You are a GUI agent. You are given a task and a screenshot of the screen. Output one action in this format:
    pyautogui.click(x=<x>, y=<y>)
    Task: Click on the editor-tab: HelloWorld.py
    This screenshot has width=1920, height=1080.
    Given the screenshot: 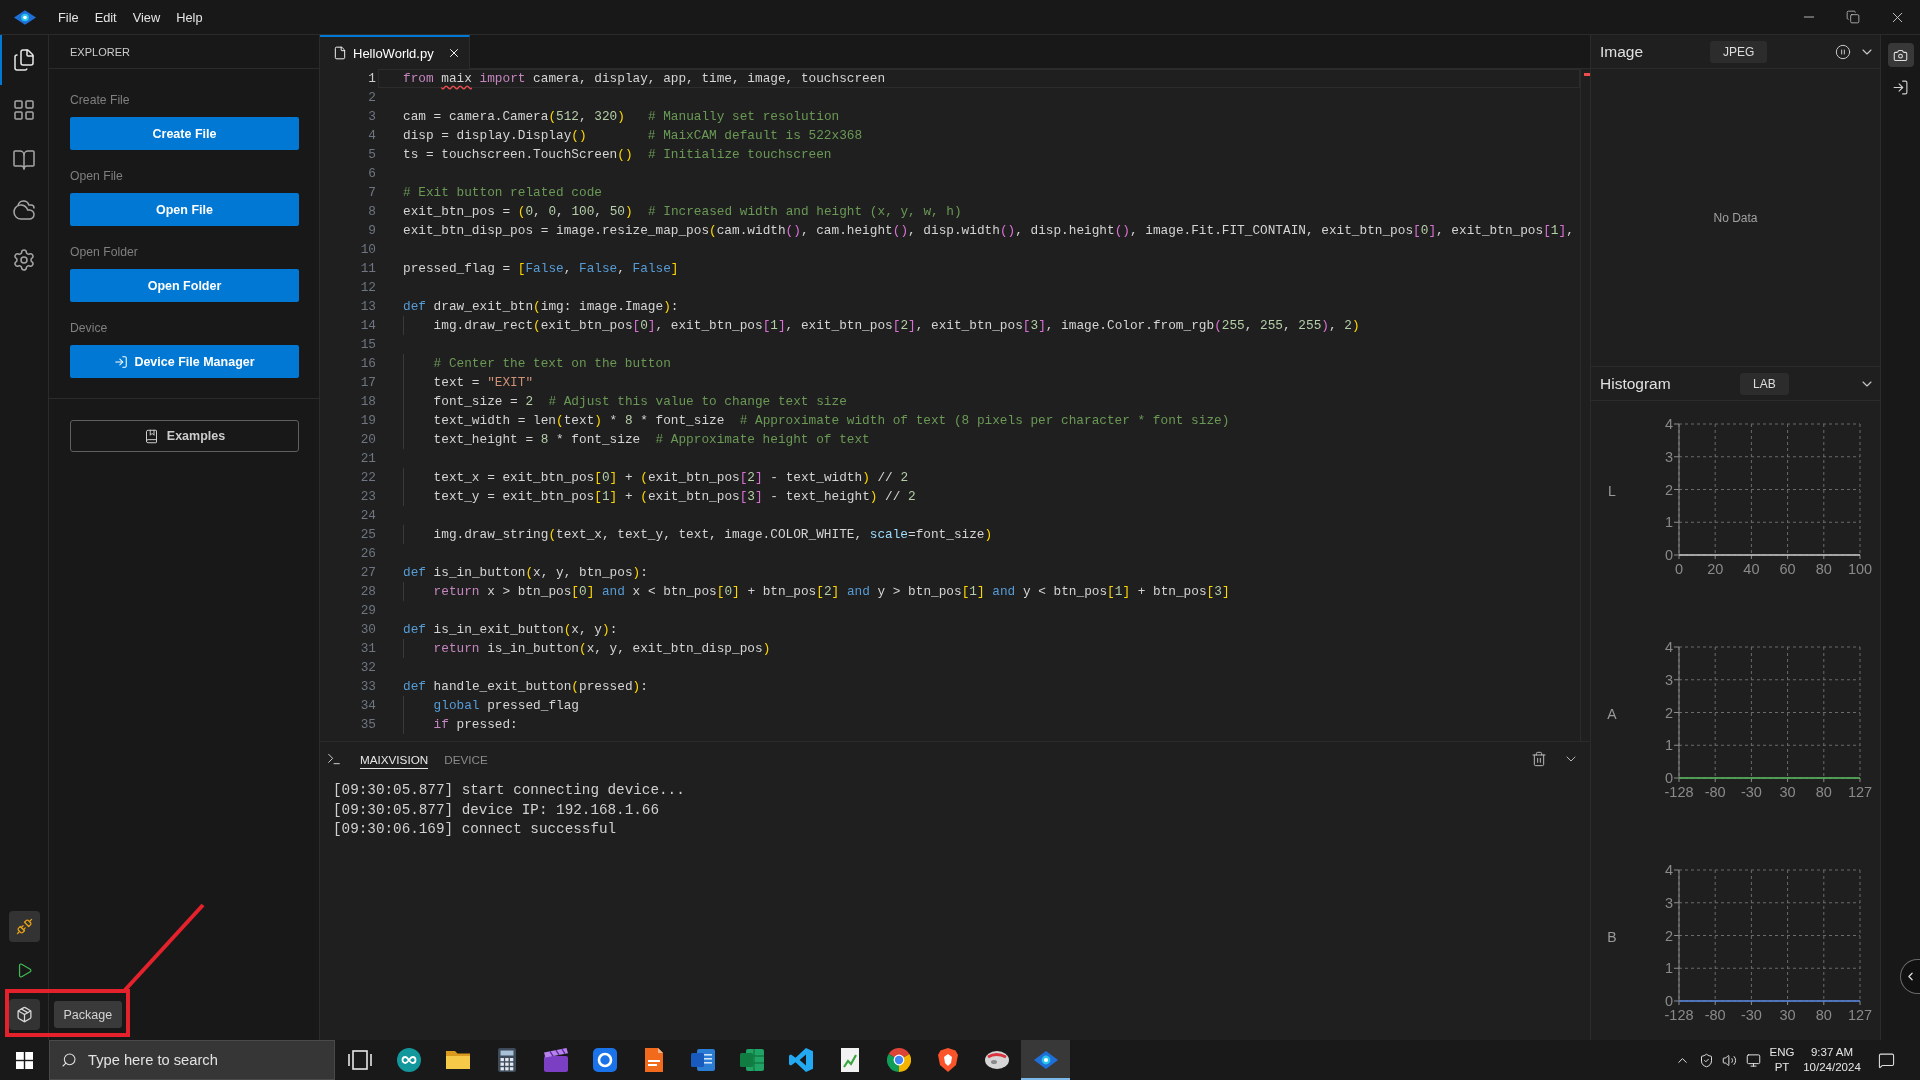 What is the action you would take?
    pyautogui.click(x=395, y=52)
    